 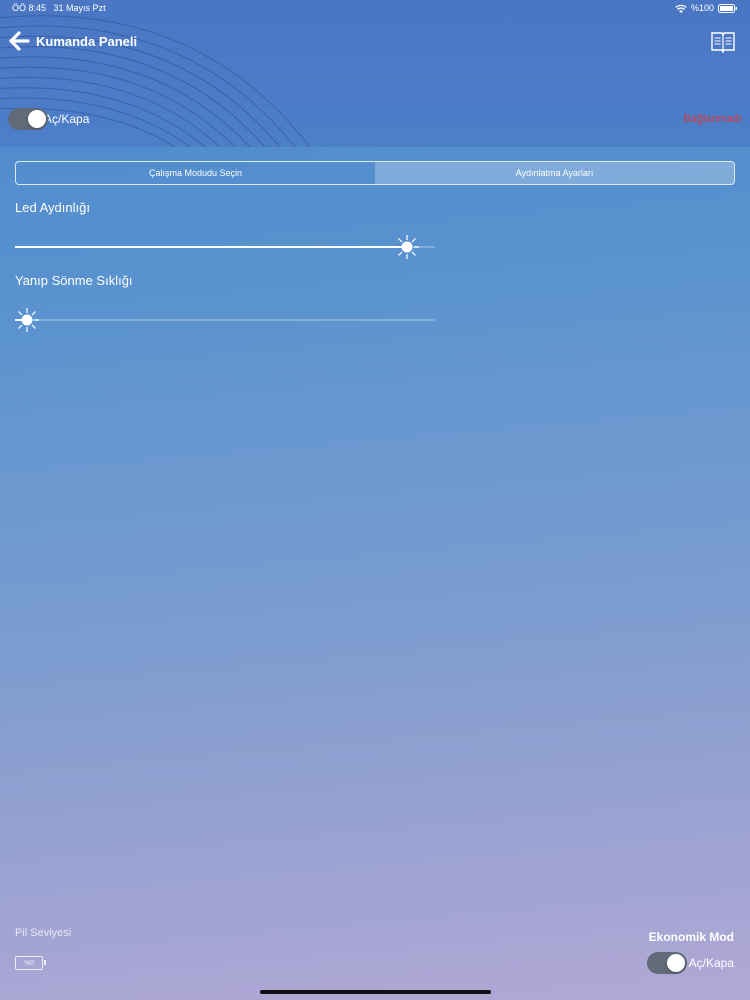 What do you see at coordinates (554, 173) in the screenshot?
I see `tab-lighting-settings: Aydınlatma Ayarları` at bounding box center [554, 173].